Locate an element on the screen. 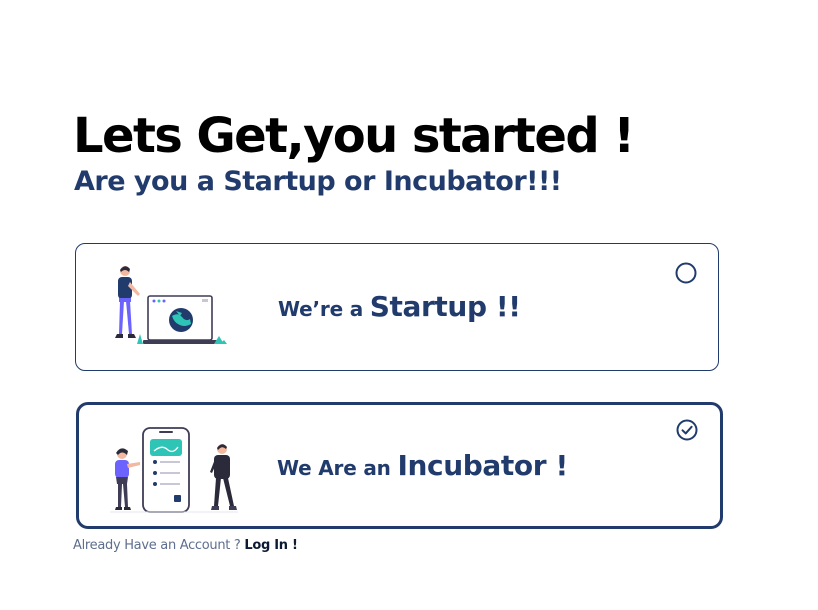 This screenshot has width=818, height=610. page-subtitle: Are you a Startup or Incubator!!! is located at coordinates (318, 181).